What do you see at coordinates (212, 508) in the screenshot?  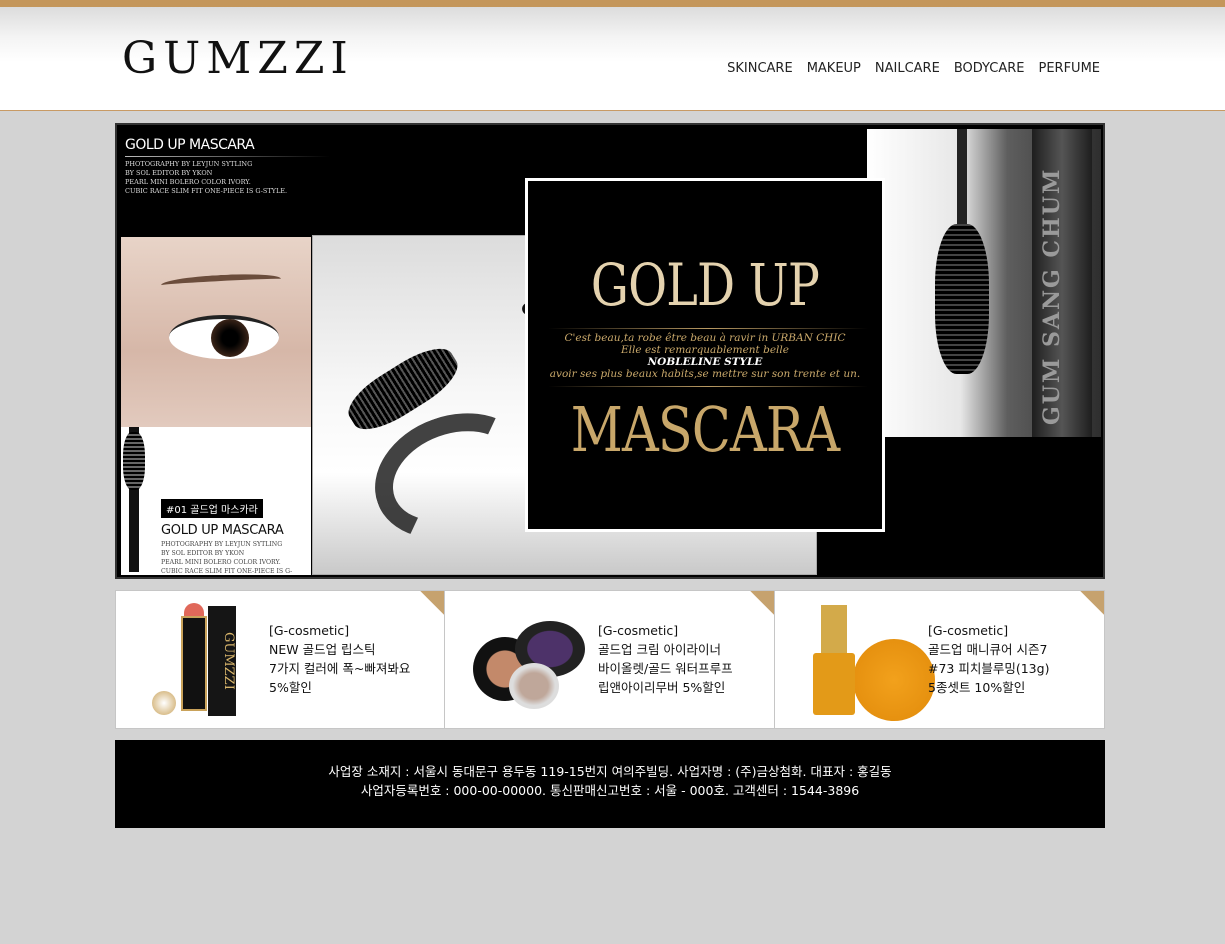 I see `product-tag: #01 골드업 마스카라` at bounding box center [212, 508].